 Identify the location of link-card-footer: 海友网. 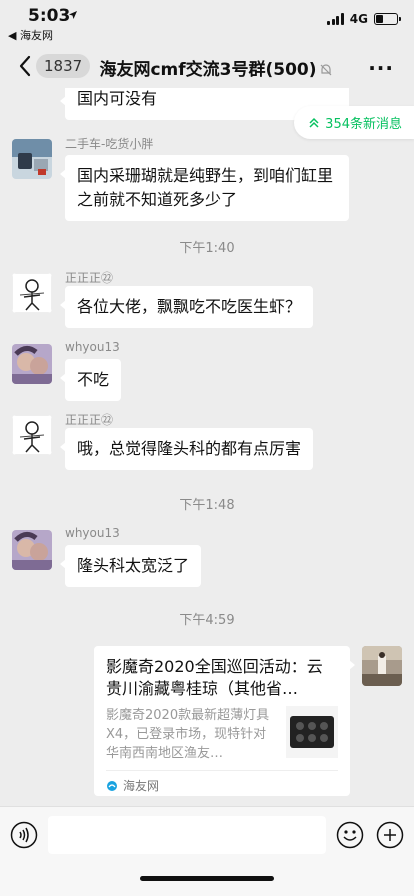
(222, 782).